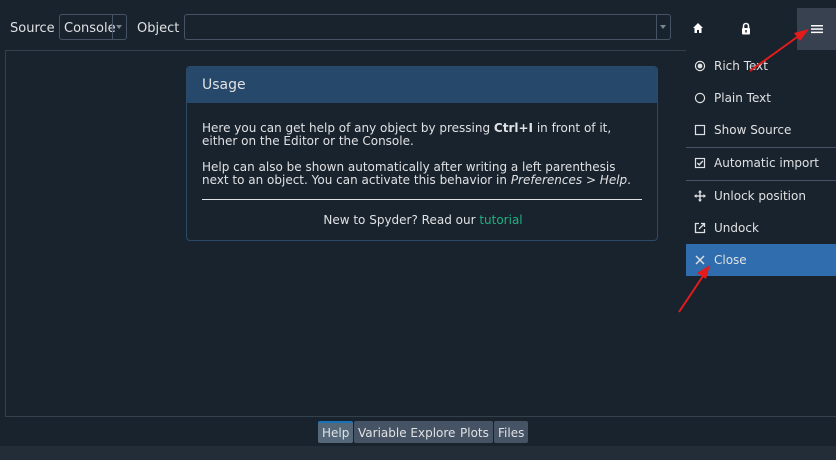 This screenshot has width=836, height=460. I want to click on annotation-arrows, so click(743, 171).